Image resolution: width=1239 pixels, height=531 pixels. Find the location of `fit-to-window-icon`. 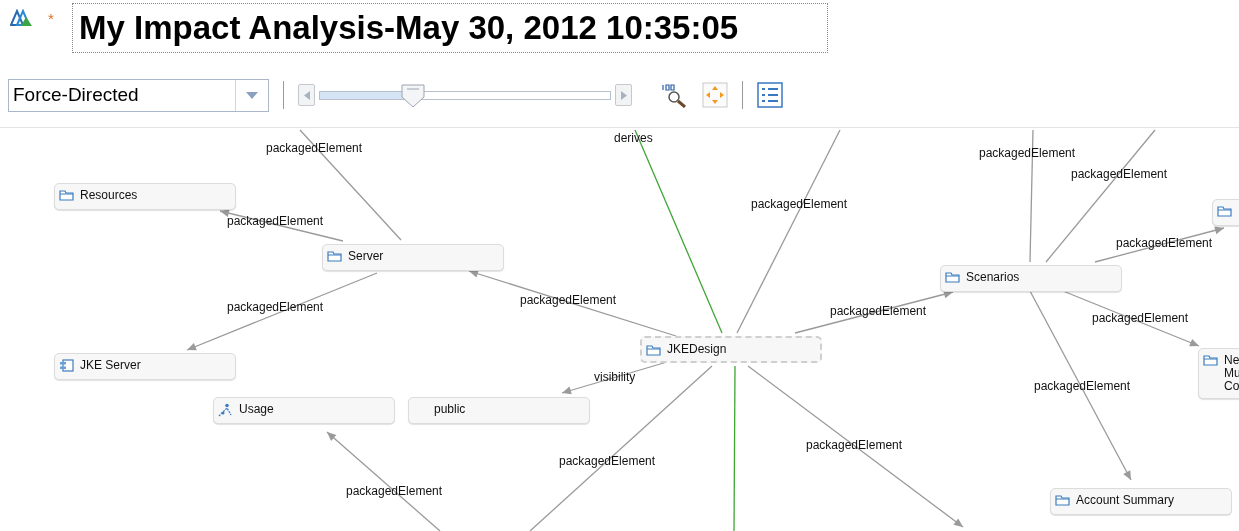

fit-to-window-icon is located at coordinates (715, 95).